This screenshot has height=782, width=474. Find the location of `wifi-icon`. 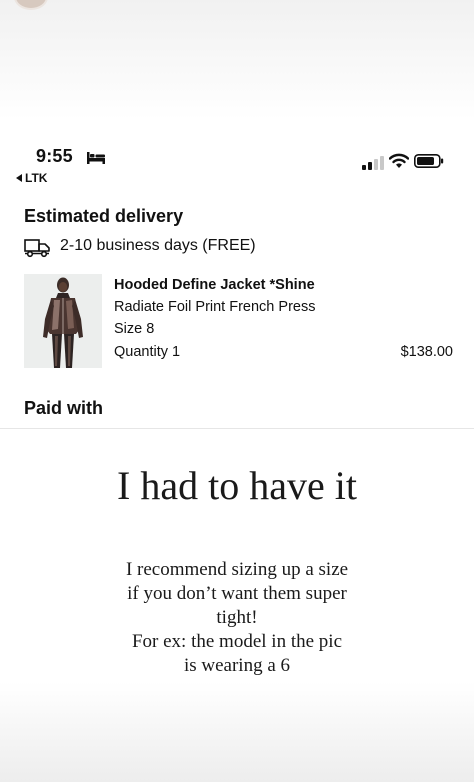

wifi-icon is located at coordinates (399, 160).